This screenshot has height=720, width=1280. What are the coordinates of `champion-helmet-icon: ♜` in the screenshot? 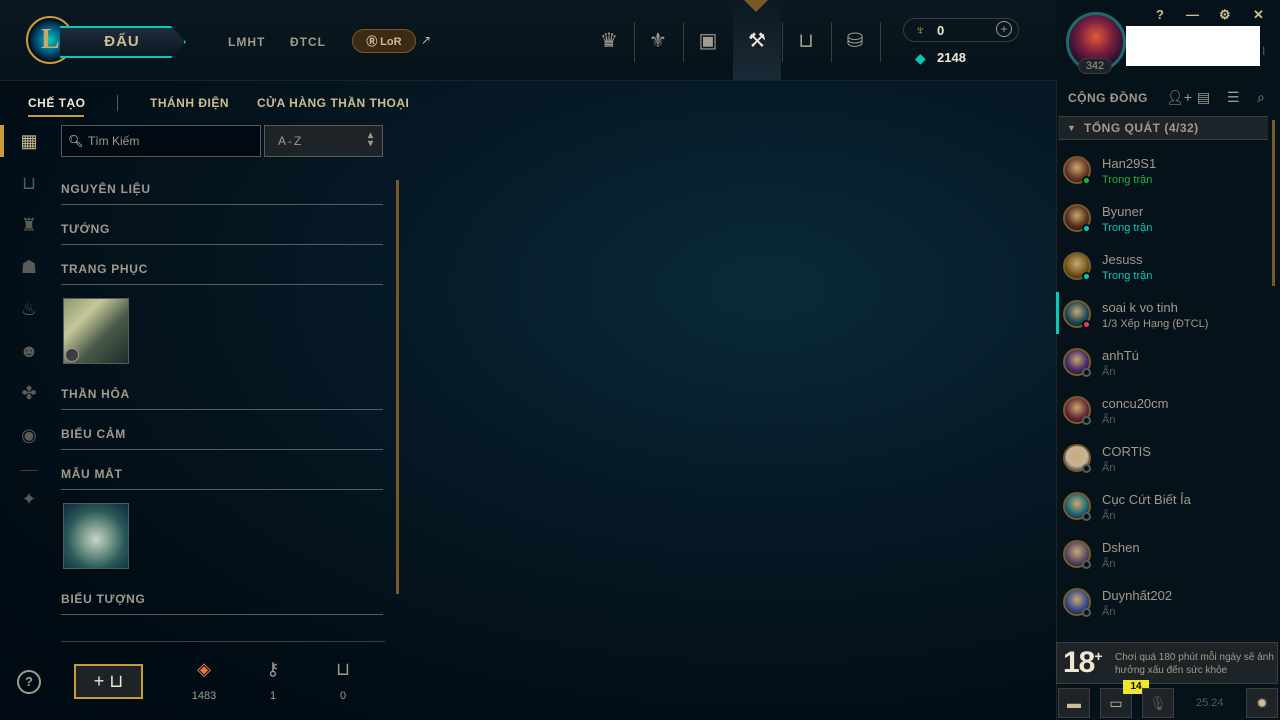 It's located at (29, 225).